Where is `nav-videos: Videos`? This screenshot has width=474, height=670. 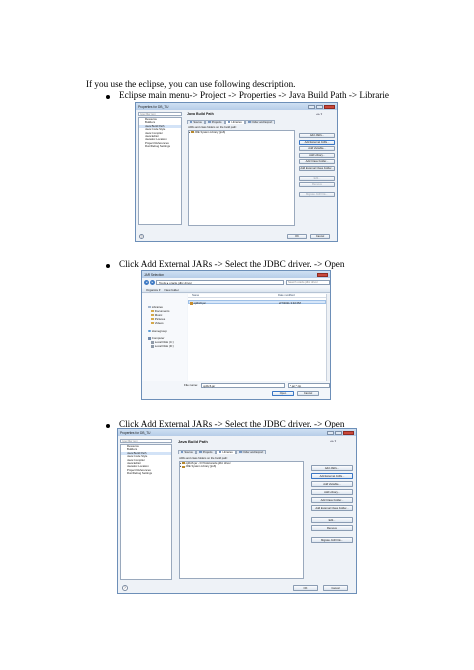 nav-videos: Videos is located at coordinates (164, 323).